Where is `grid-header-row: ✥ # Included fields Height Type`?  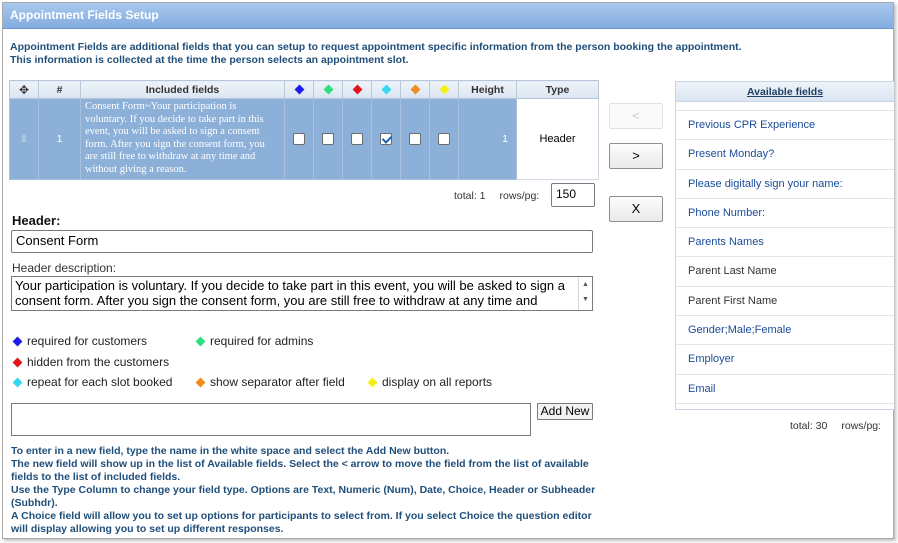
grid-header-row: ✥ # Included fields Height Type is located at coordinates (304, 89).